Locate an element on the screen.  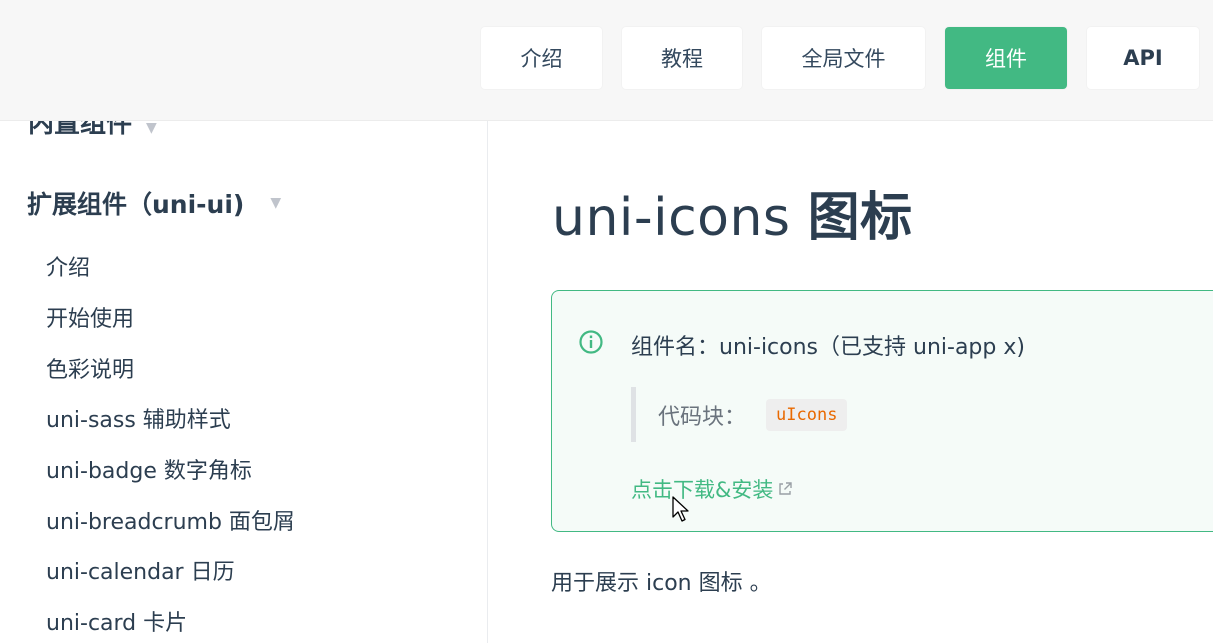
nav-tutorial: 教程 is located at coordinates (682, 58).